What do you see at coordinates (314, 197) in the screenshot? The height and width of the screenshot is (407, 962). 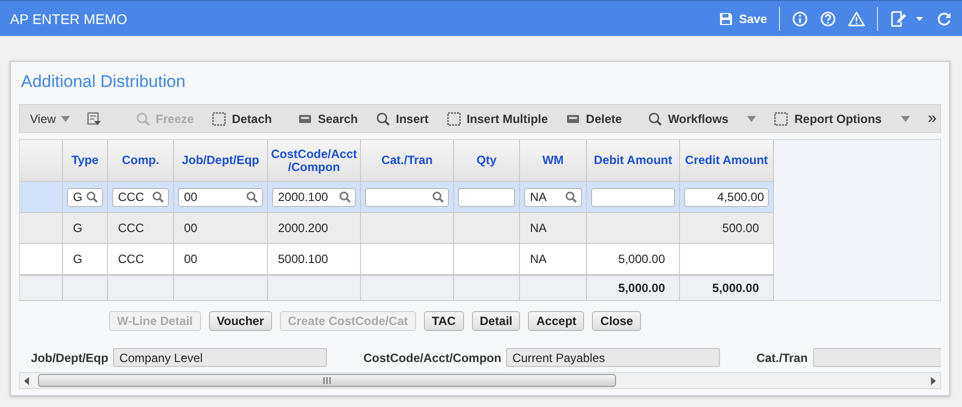 I see `input-field: 2000.100` at bounding box center [314, 197].